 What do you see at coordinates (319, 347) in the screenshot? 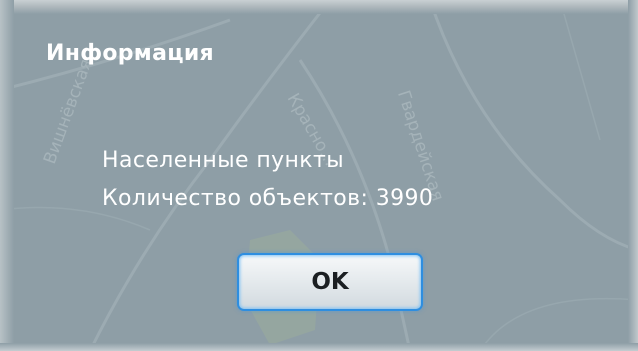
I see `dialog-bottom-edge` at bounding box center [319, 347].